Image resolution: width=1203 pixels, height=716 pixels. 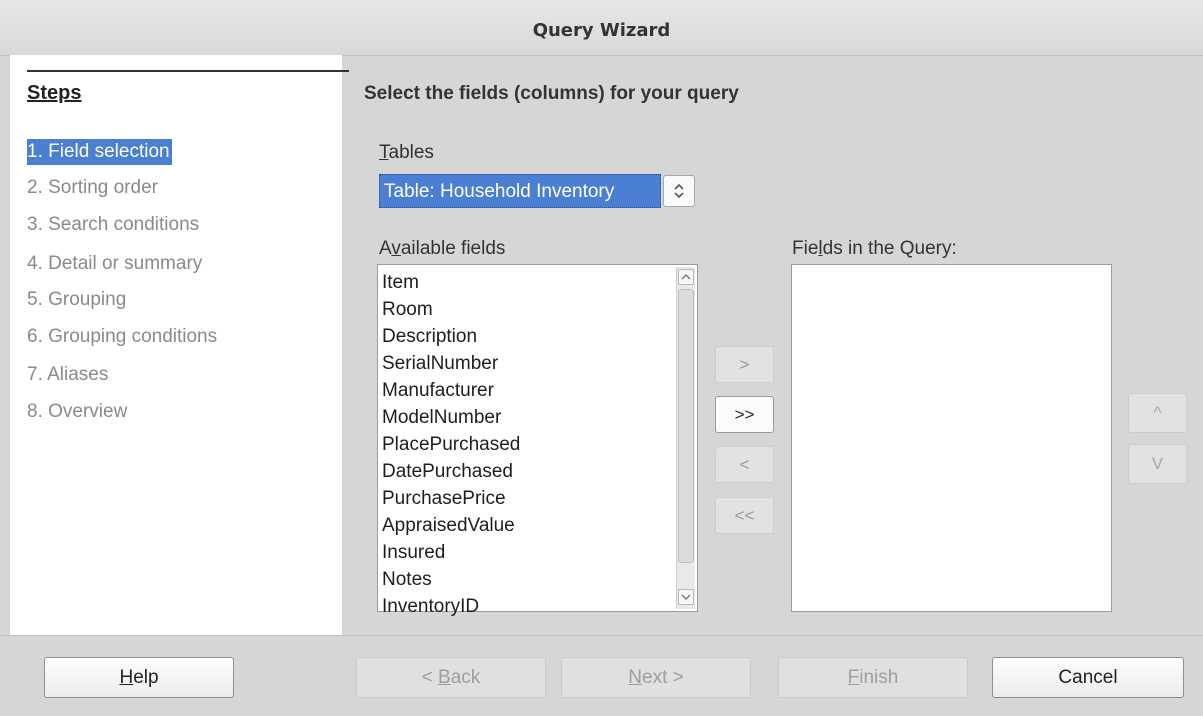 I want to click on list-item: ModelNumber, so click(x=451, y=417).